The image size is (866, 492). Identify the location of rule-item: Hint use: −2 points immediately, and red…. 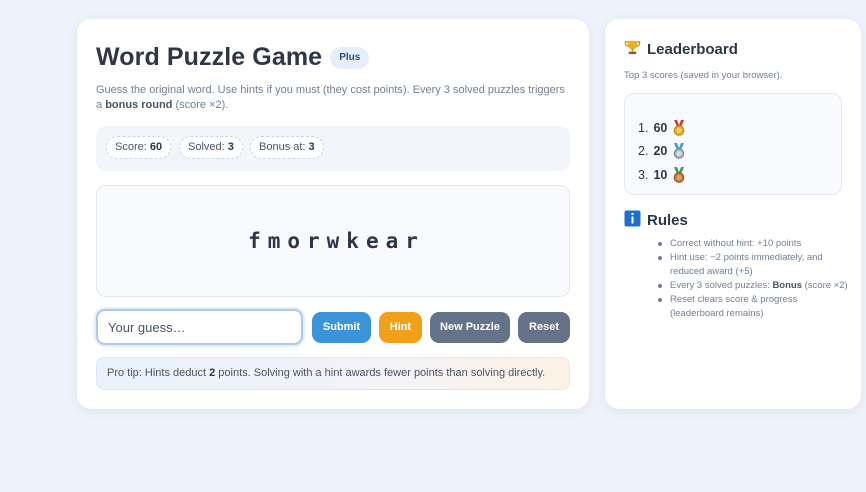
(754, 265).